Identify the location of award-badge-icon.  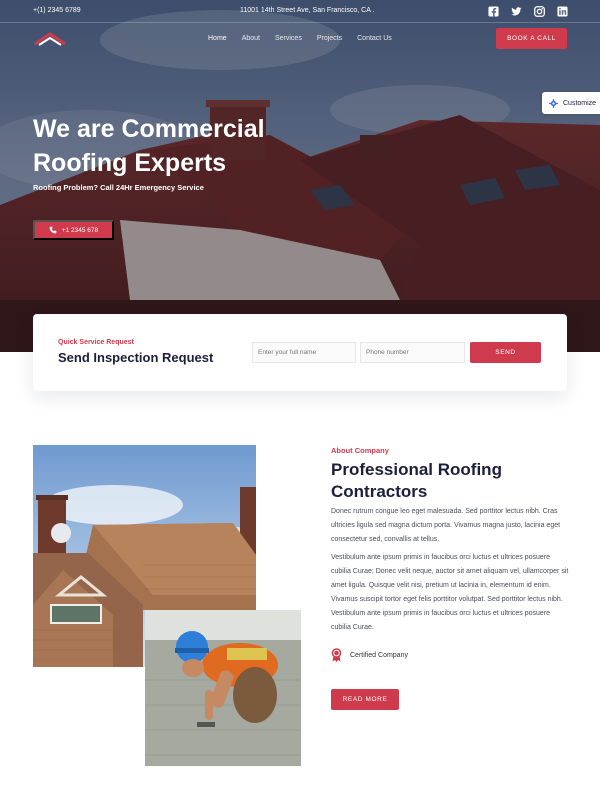
(336, 655).